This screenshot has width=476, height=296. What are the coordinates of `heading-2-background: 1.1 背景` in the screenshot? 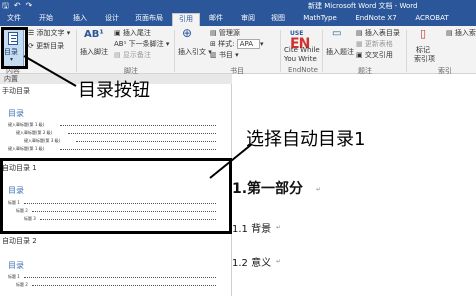 It's located at (252, 229).